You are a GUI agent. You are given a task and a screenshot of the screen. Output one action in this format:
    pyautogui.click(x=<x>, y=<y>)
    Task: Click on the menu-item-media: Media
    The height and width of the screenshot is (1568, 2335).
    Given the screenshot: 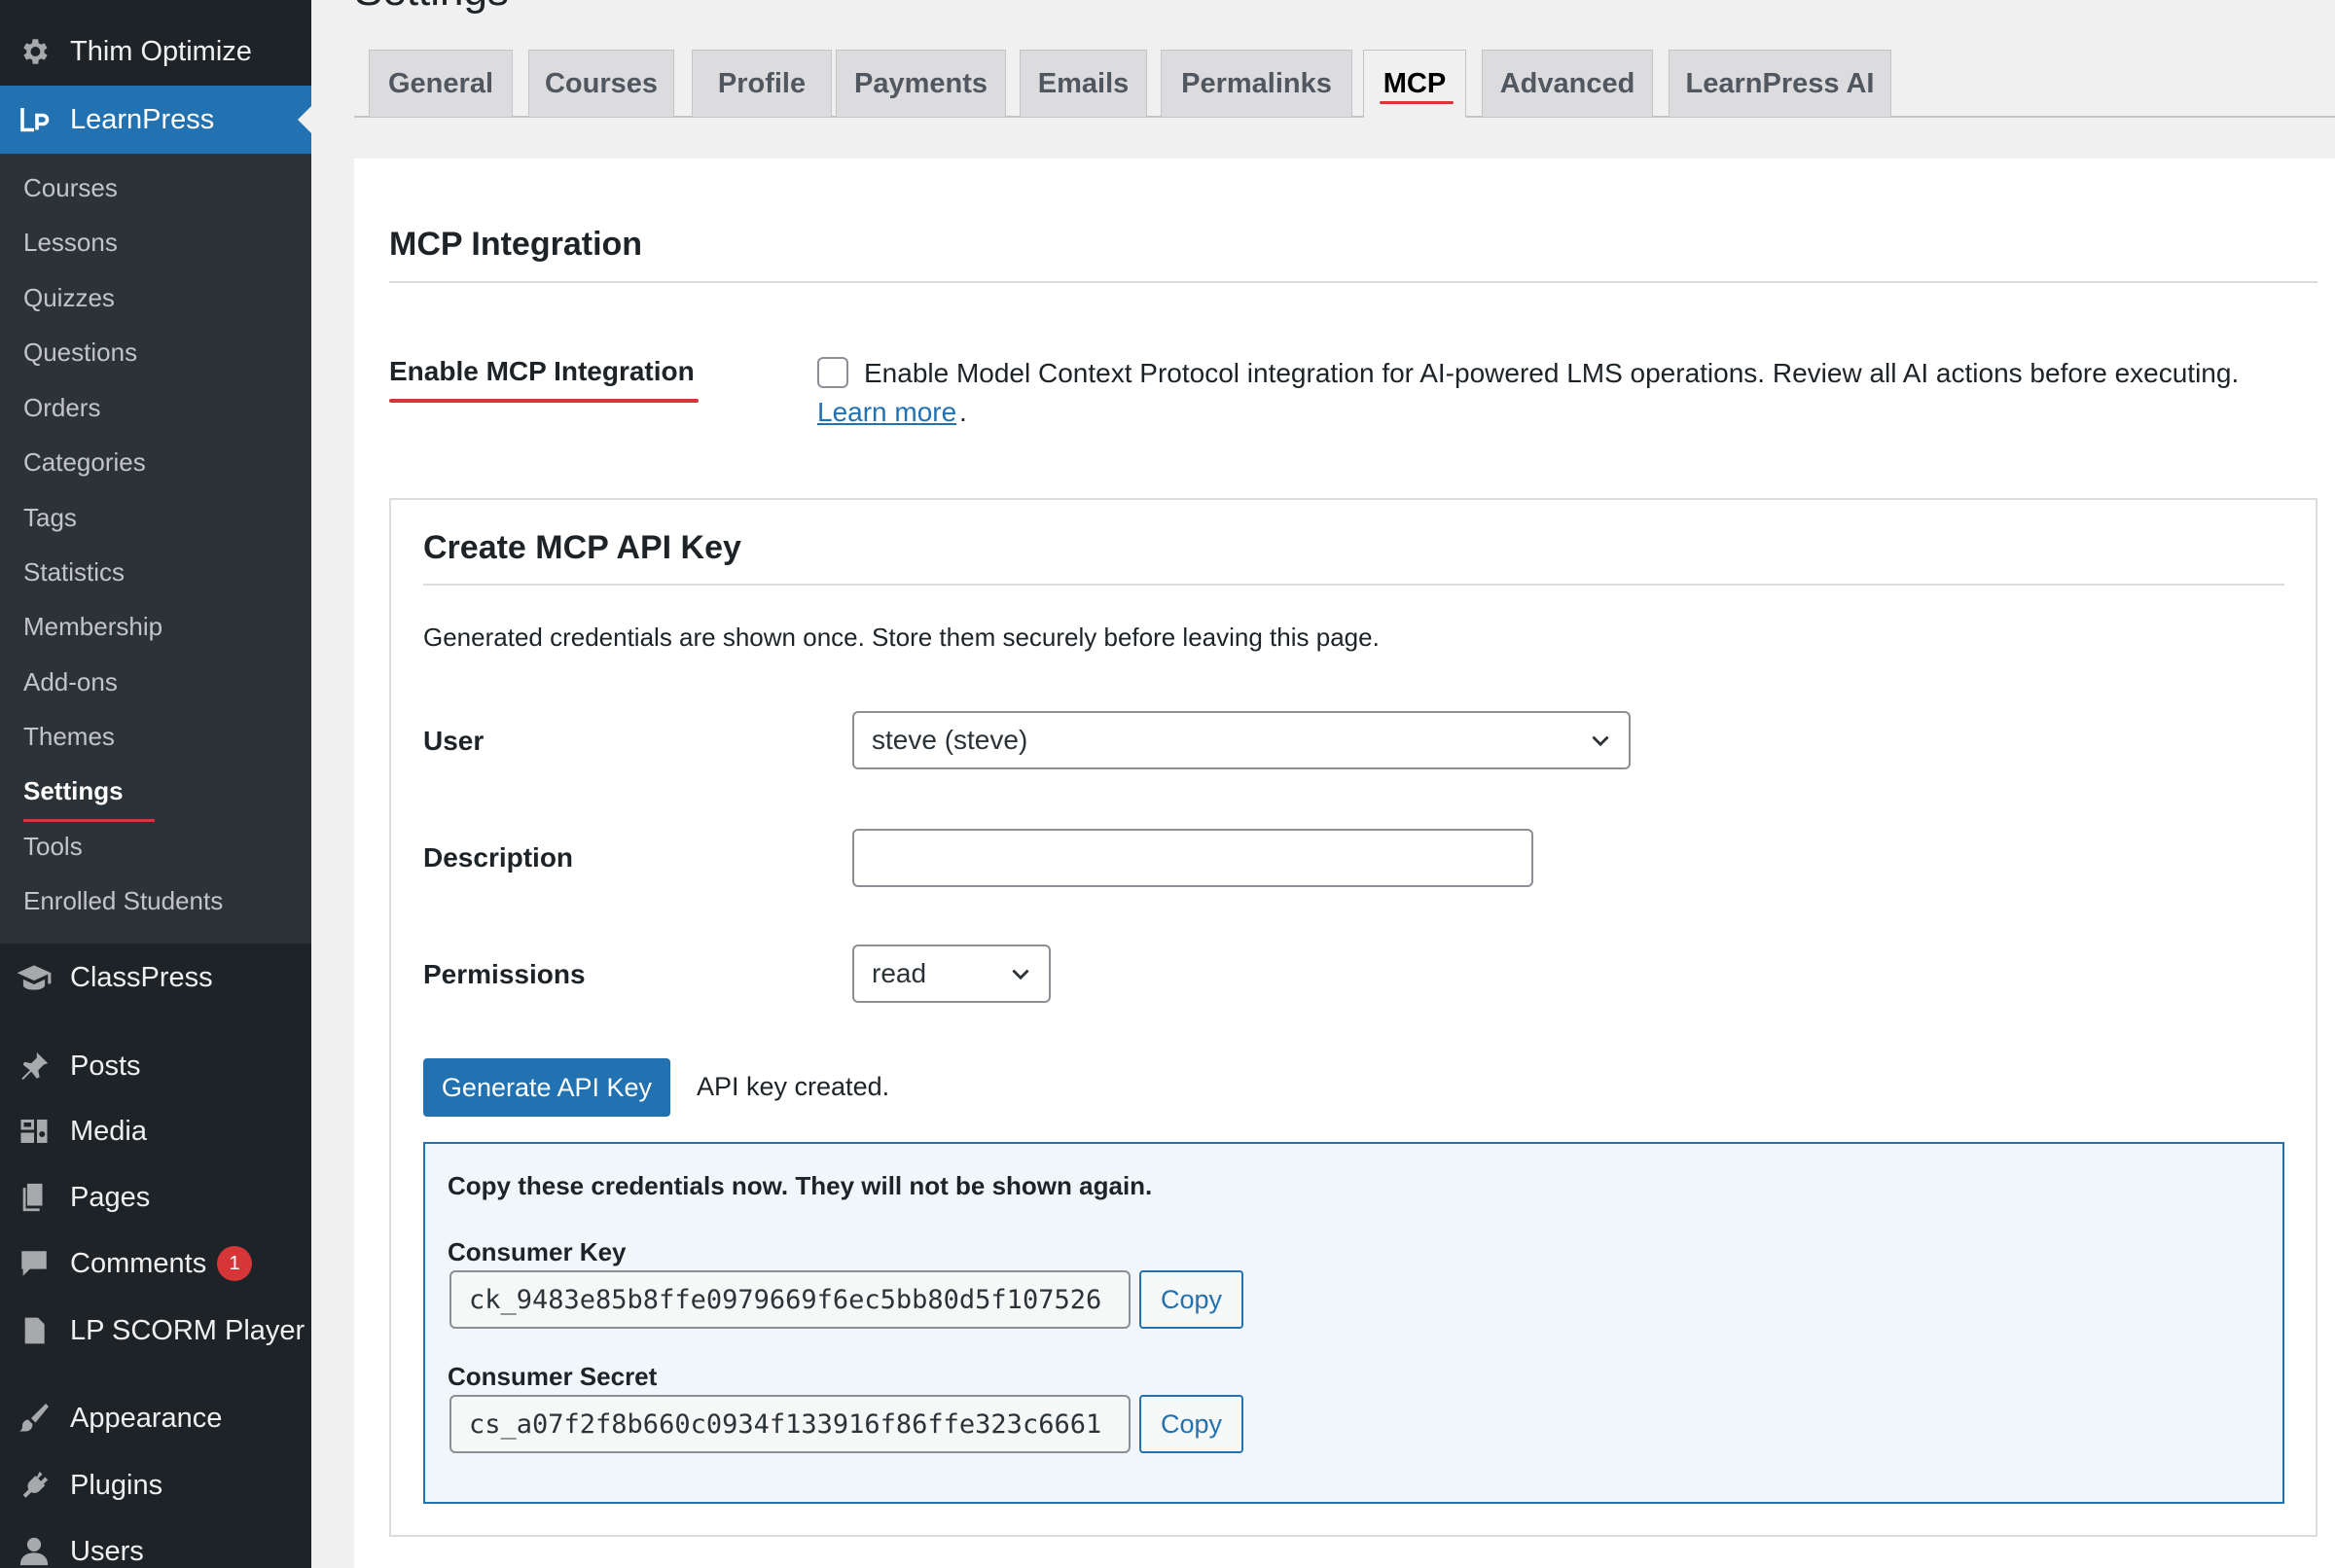 What is the action you would take?
    pyautogui.click(x=155, y=1131)
    